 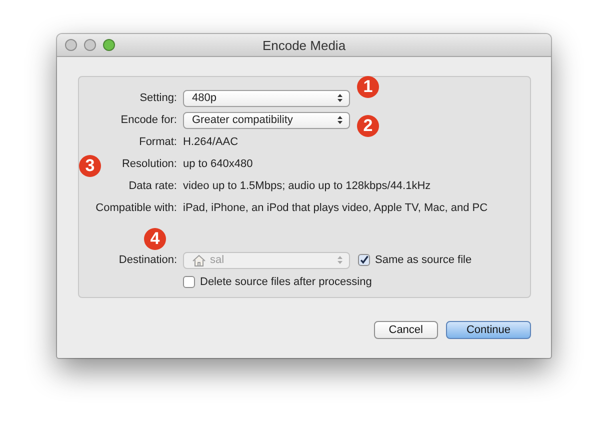 I want to click on dropdown: Greater compatibility, so click(x=266, y=120).